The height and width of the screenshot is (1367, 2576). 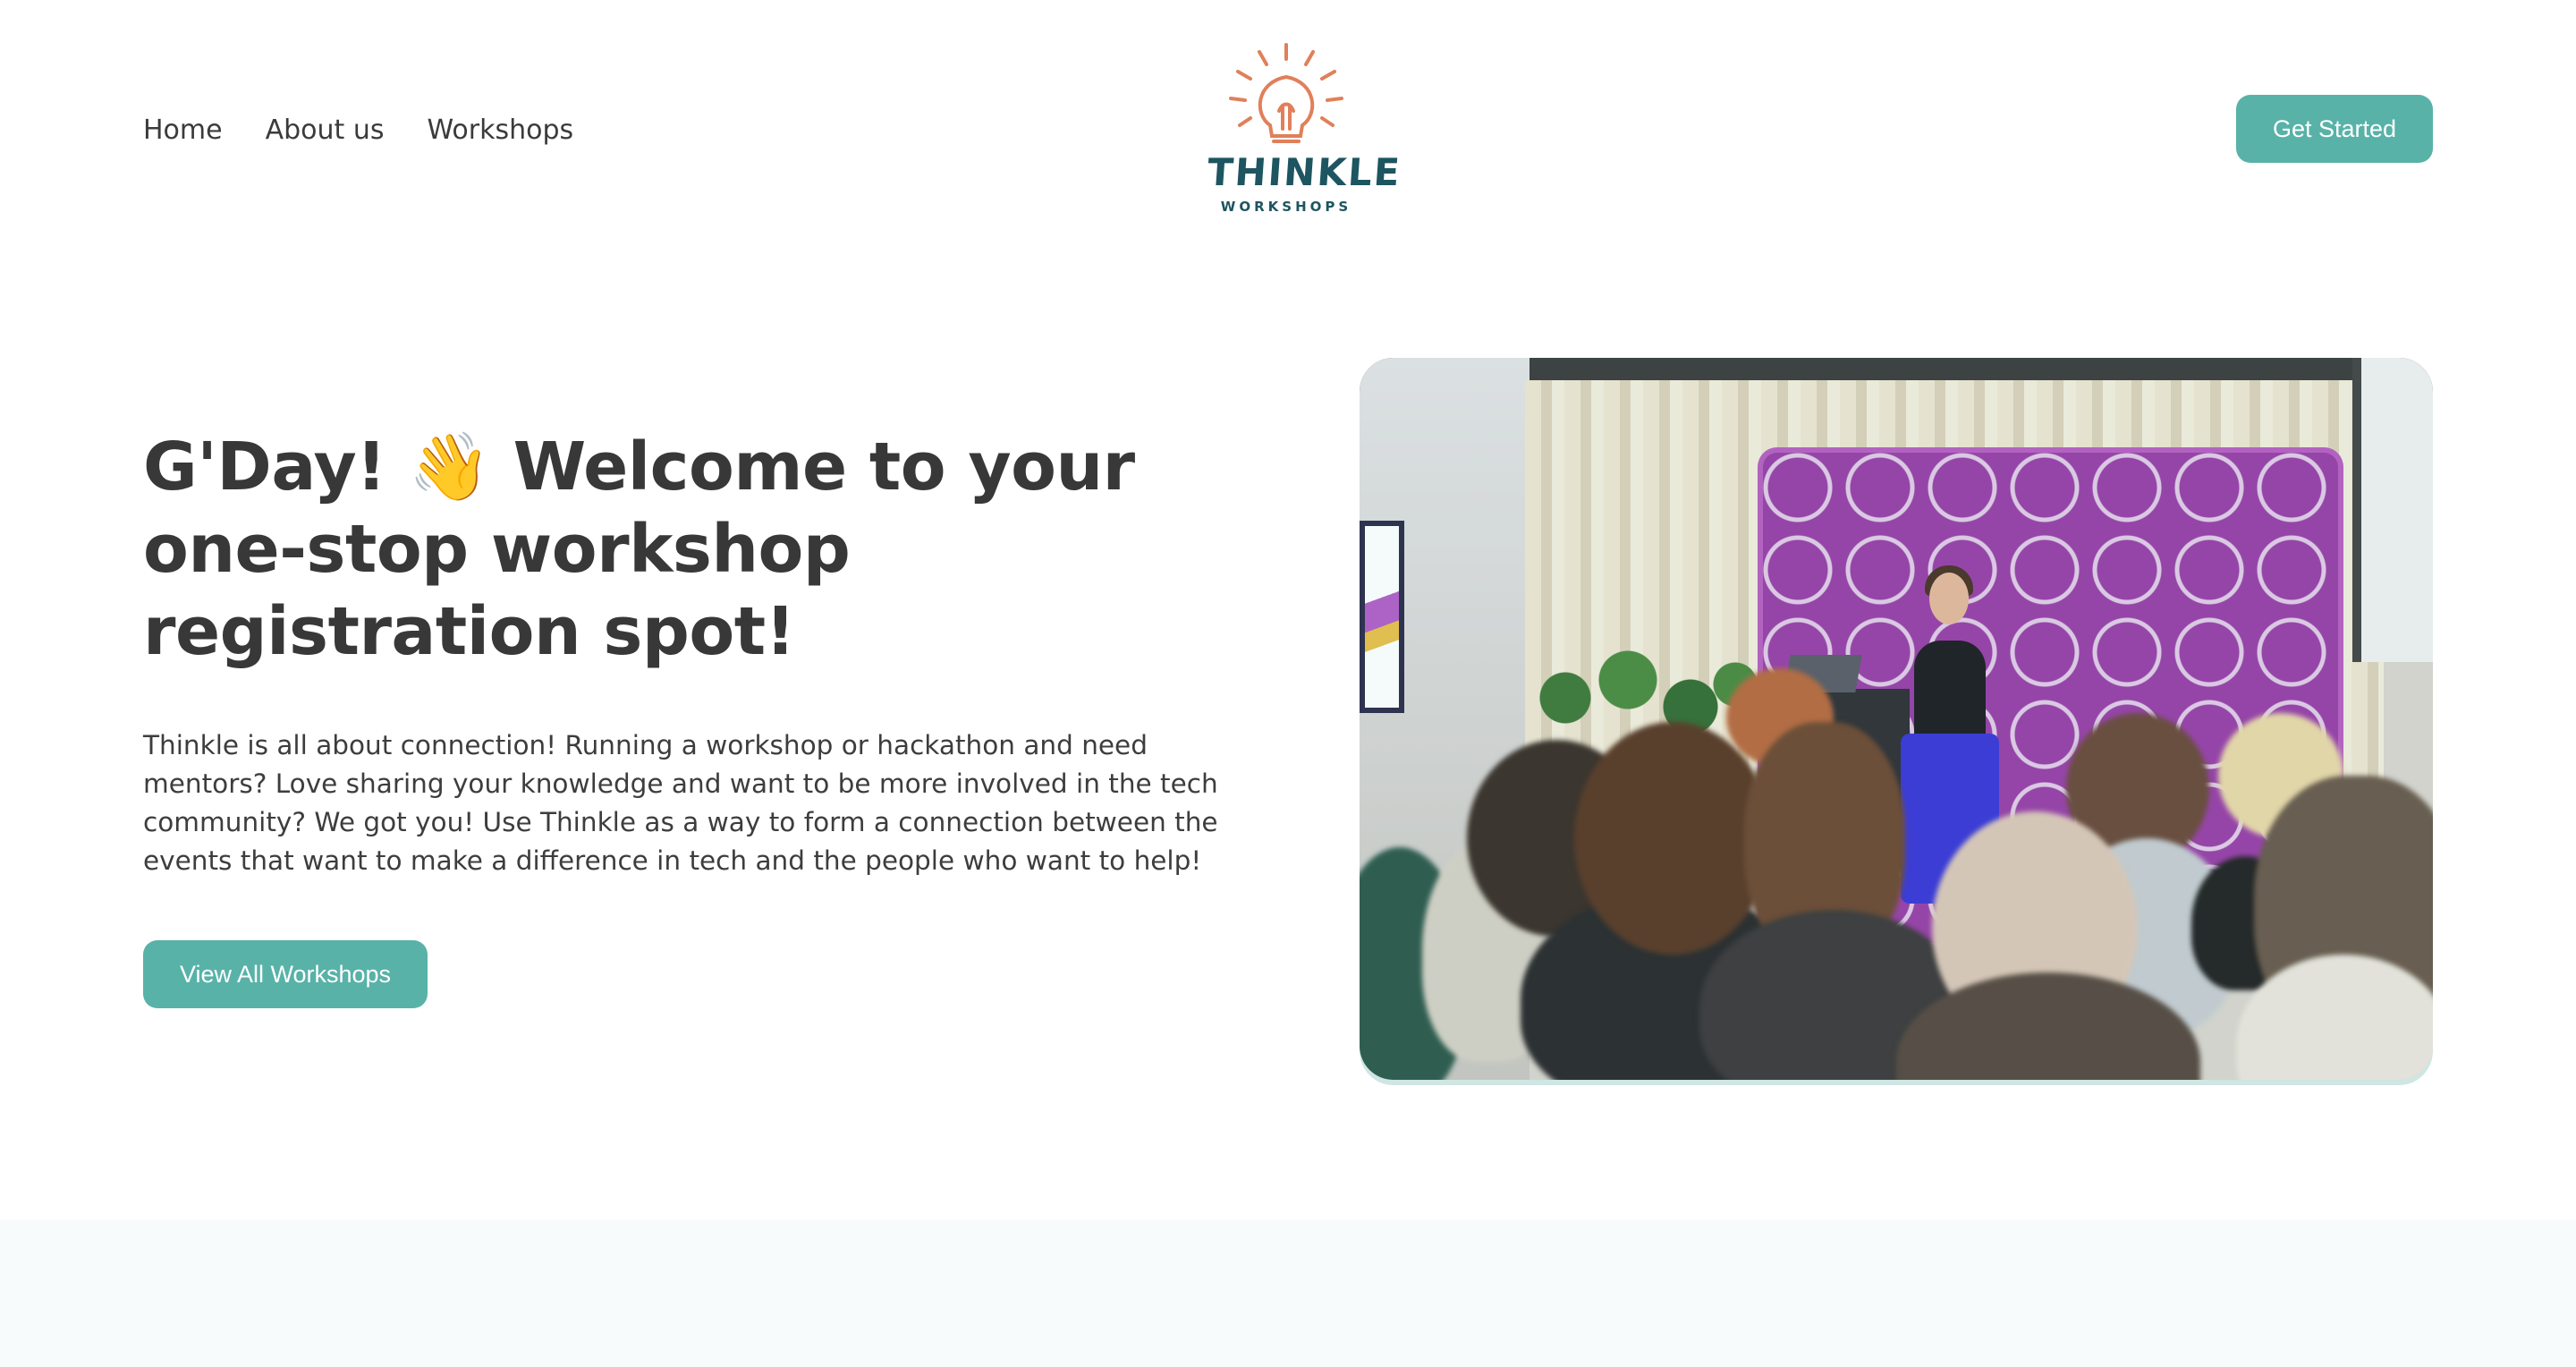 I want to click on logo-subtitle: WORKSHOPS, so click(x=1286, y=207).